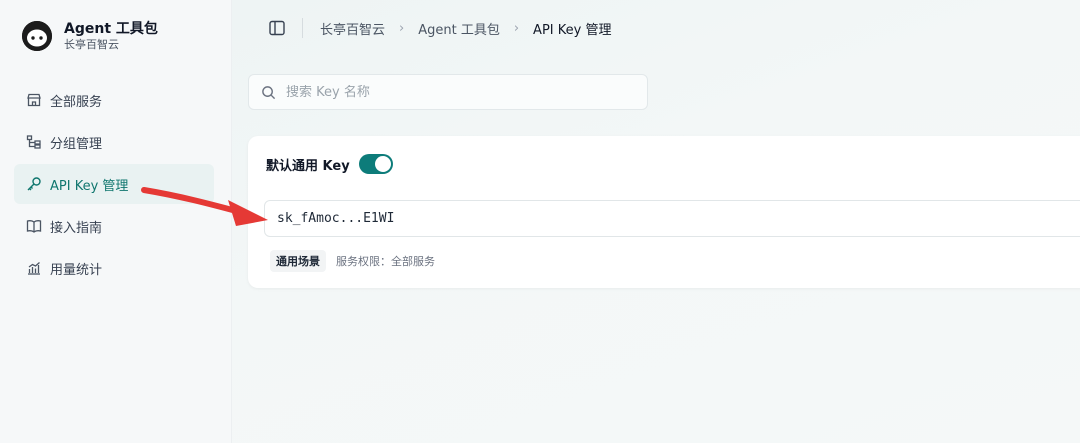 Image resolution: width=1080 pixels, height=443 pixels. I want to click on brand-title: Agent 工具包, so click(111, 29).